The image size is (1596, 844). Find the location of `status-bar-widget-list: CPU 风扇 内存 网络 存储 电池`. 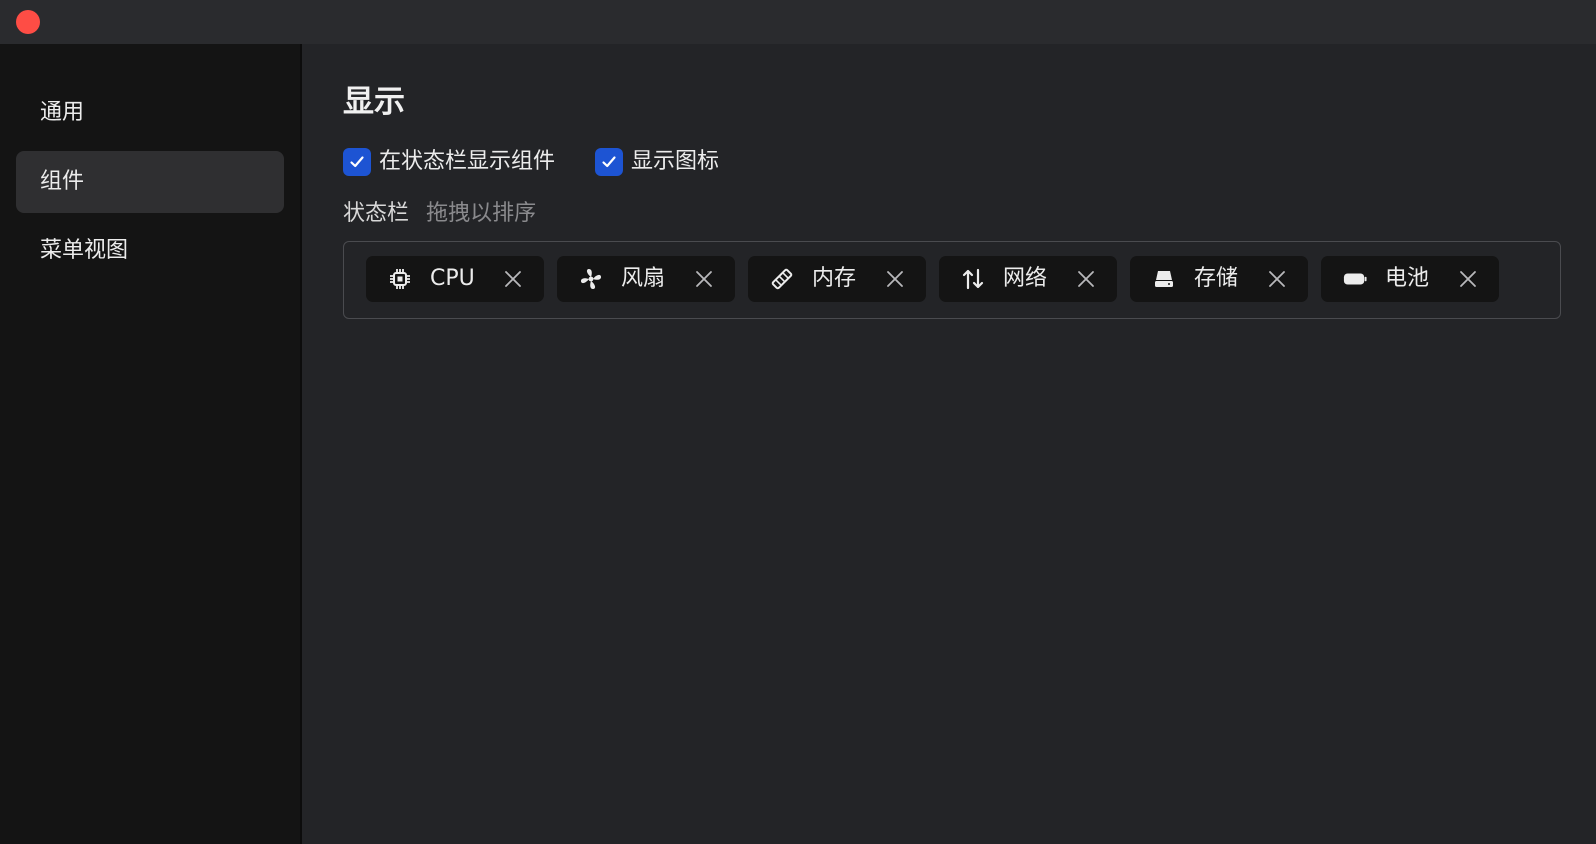

status-bar-widget-list: CPU 风扇 内存 网络 存储 电池 is located at coordinates (952, 280).